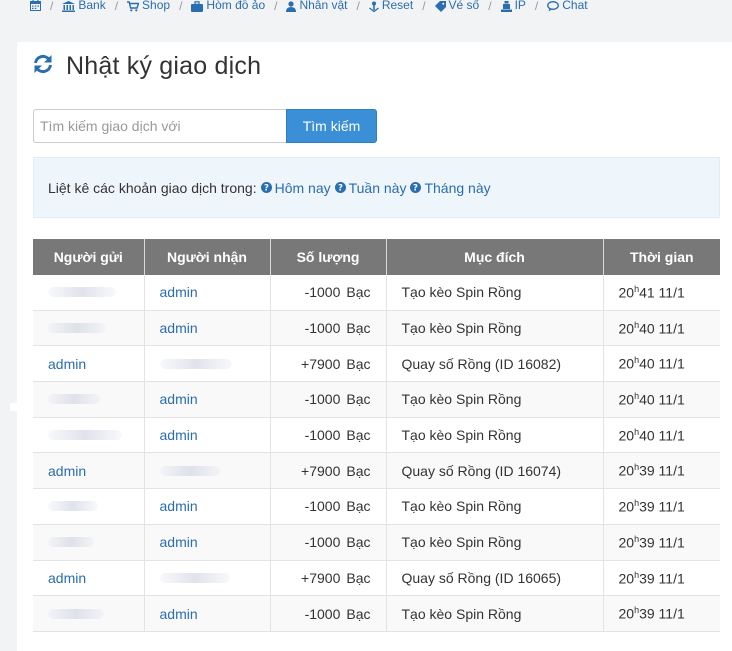 The width and height of the screenshot is (732, 651). I want to click on nav-item-bank: Bank, so click(84, 6).